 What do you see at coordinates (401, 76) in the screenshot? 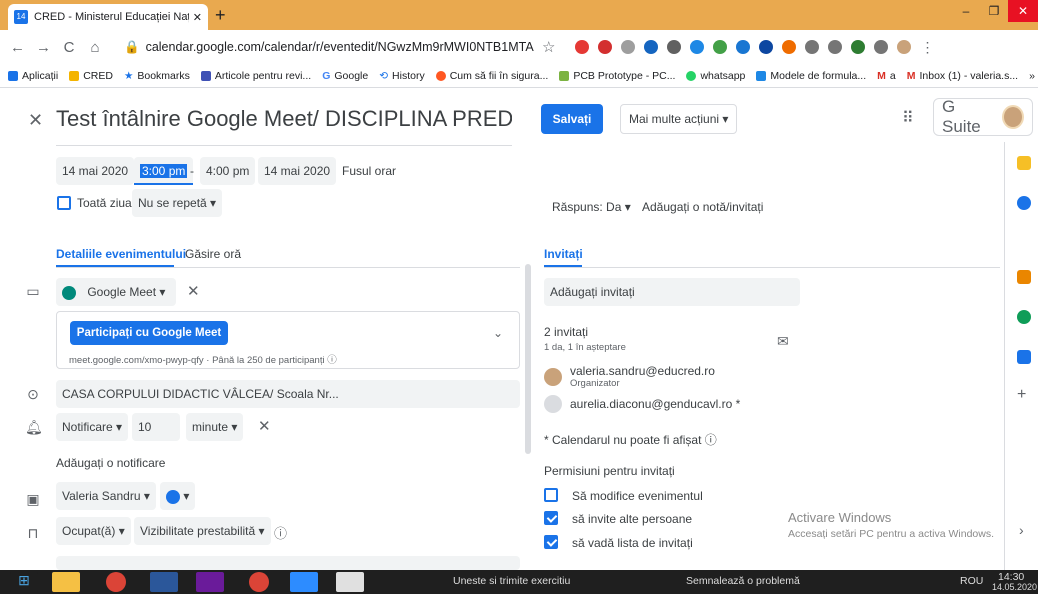
I see `bookmark-history: ⟲ History` at bounding box center [401, 76].